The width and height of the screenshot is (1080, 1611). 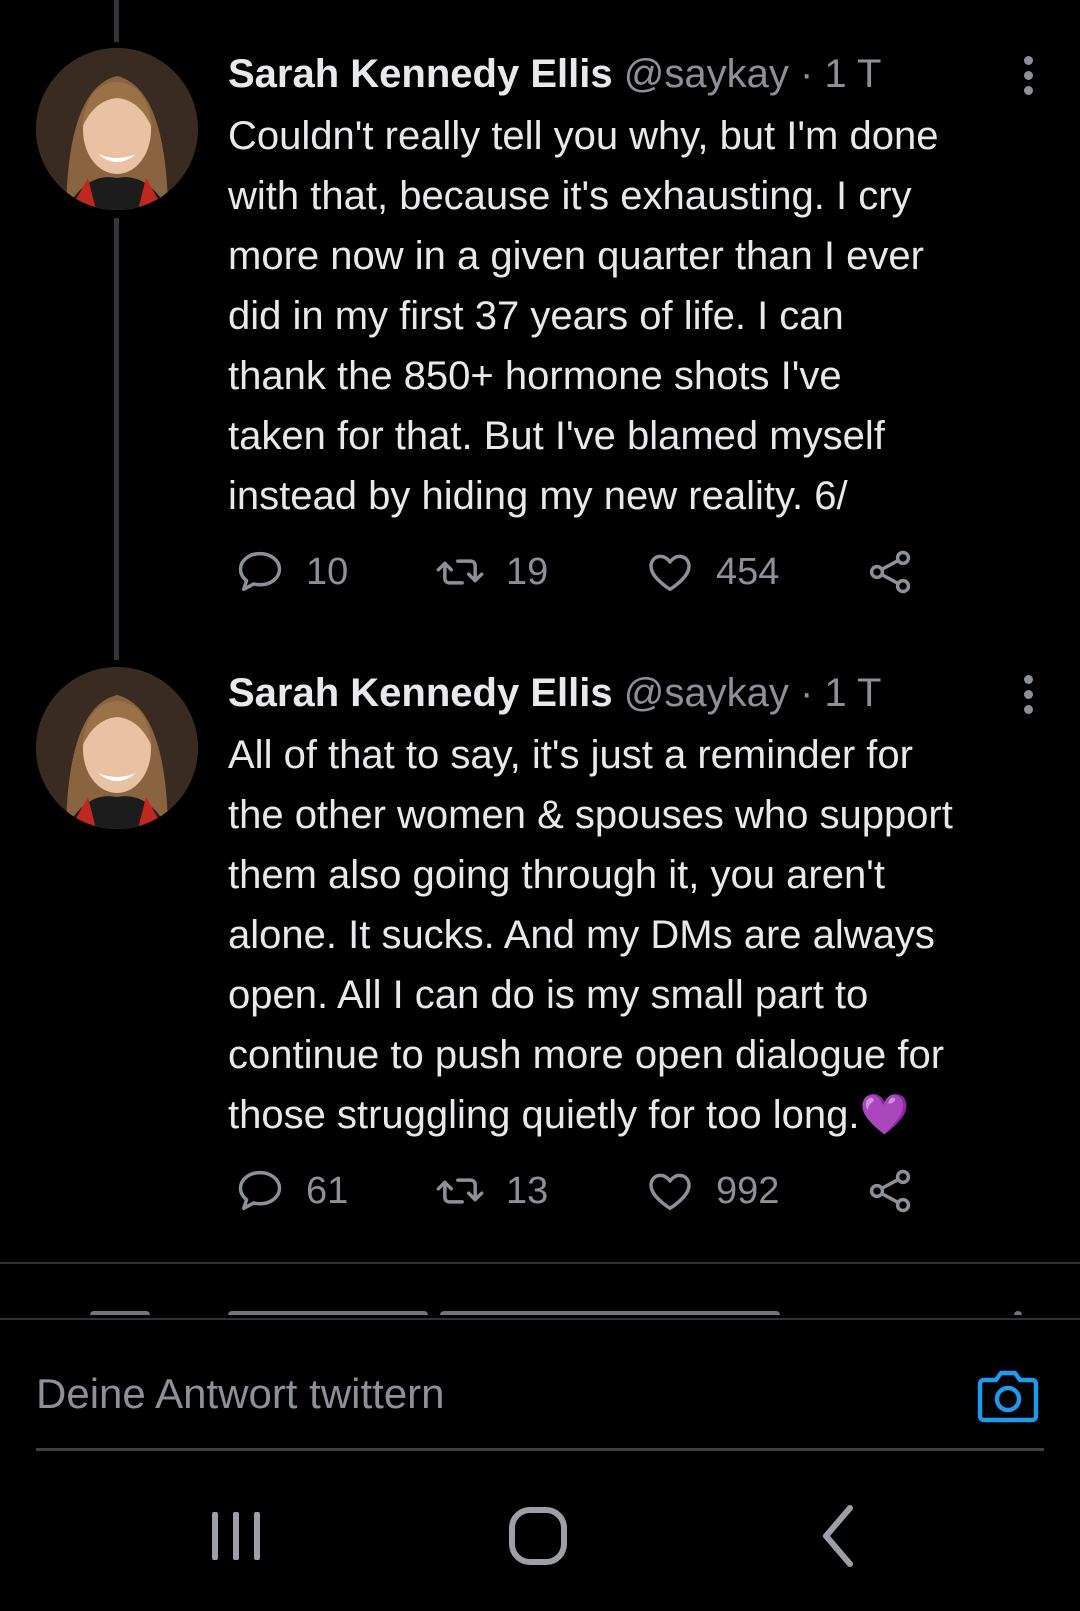 What do you see at coordinates (327, 571) in the screenshot?
I see `reply-count: 10` at bounding box center [327, 571].